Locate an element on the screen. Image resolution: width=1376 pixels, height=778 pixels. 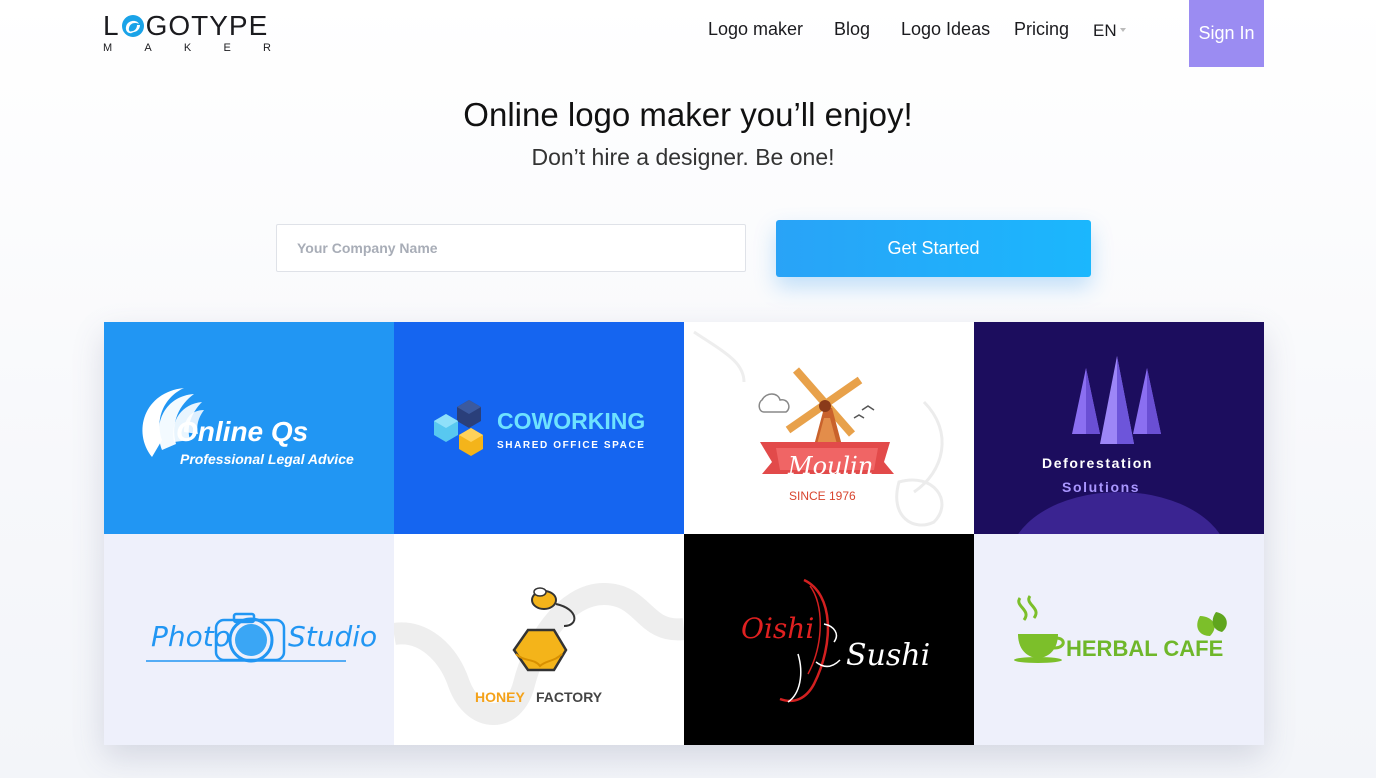
logo-card-oishi-sushi: Oishi Sushi is located at coordinates (829, 639).